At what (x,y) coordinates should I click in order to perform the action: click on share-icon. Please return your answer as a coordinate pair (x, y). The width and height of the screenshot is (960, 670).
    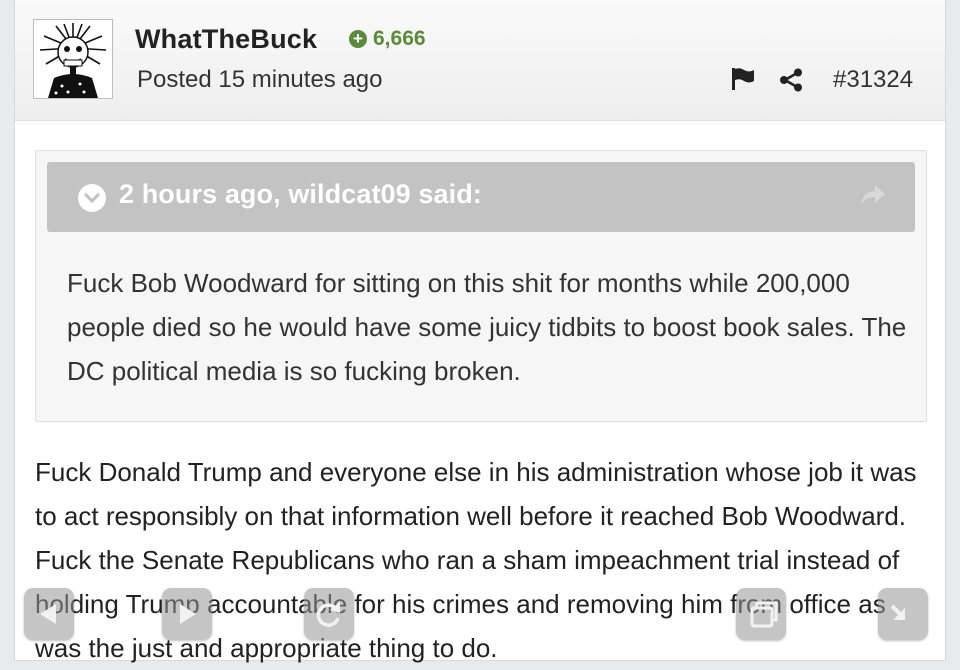
    Looking at the image, I should click on (791, 82).